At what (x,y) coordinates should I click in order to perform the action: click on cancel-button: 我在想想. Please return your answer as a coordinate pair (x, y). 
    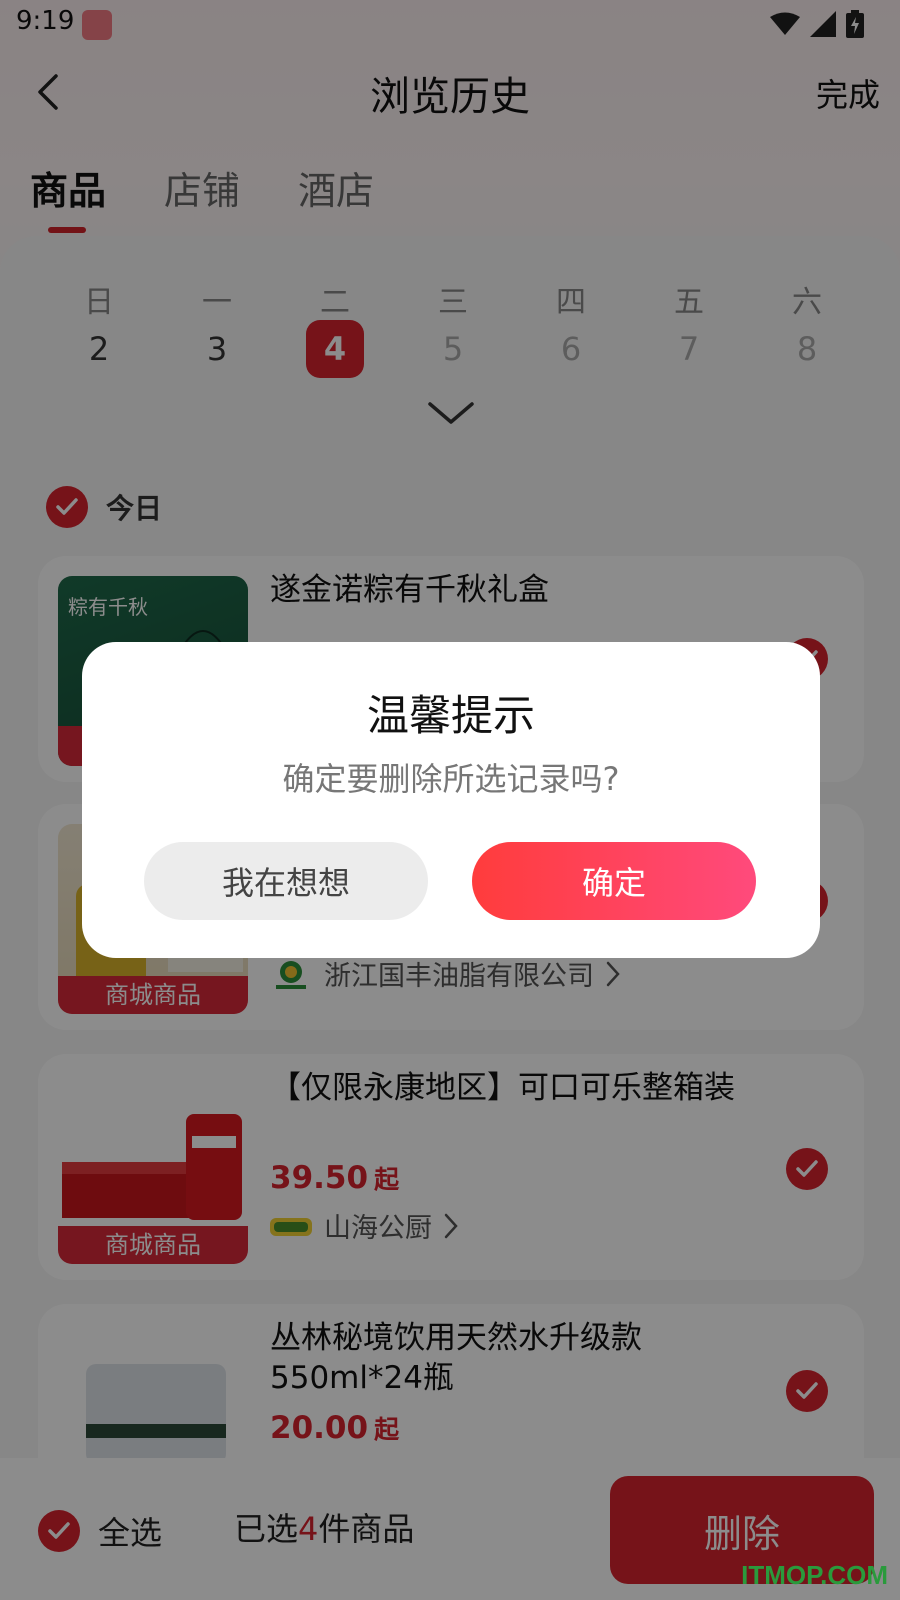
    Looking at the image, I should click on (286, 881).